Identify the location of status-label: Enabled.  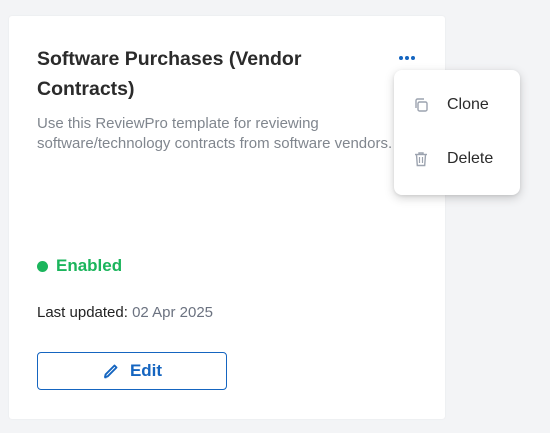
(89, 265).